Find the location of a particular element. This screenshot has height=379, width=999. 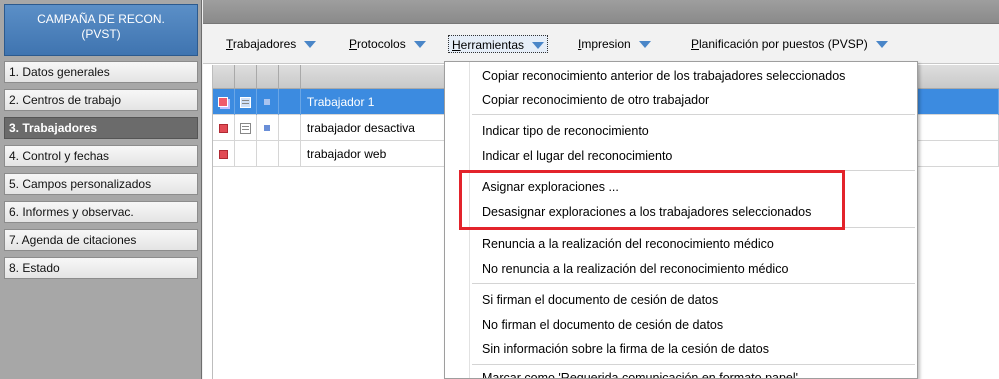

menu-item-indicar-tipo: Indicar tipo de reconocimiento is located at coordinates (565, 131).